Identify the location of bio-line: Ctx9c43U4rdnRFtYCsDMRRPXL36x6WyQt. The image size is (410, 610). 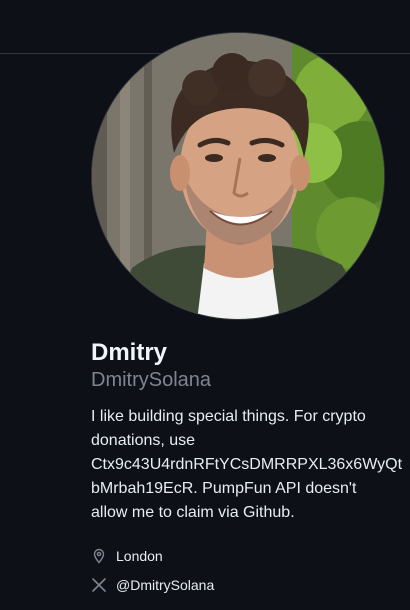
(247, 464).